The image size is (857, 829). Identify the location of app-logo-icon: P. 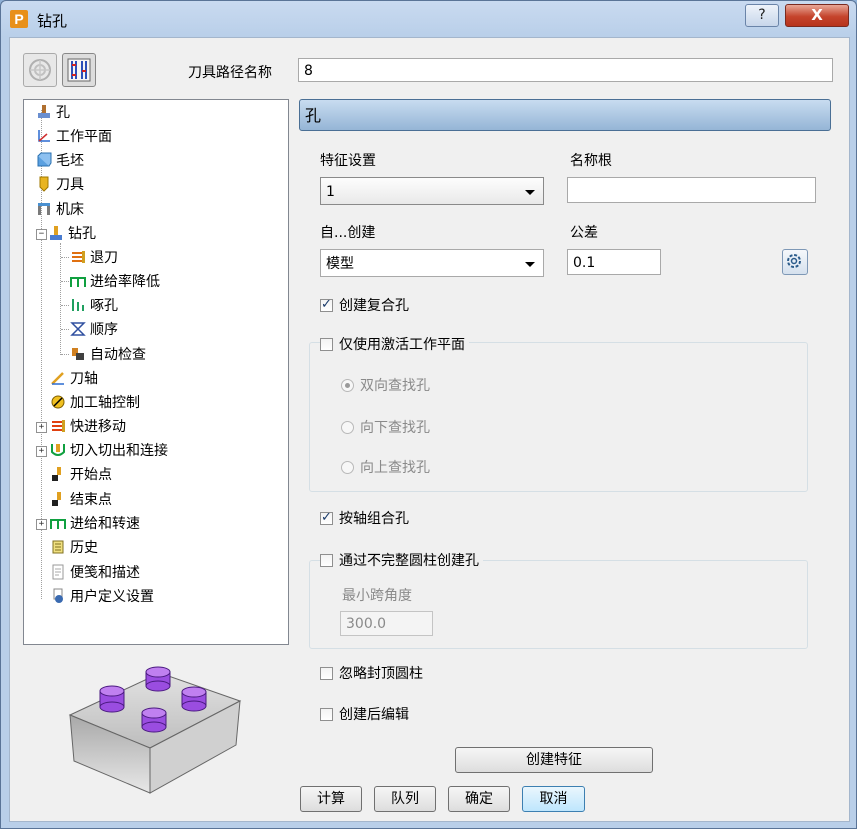
(19, 19).